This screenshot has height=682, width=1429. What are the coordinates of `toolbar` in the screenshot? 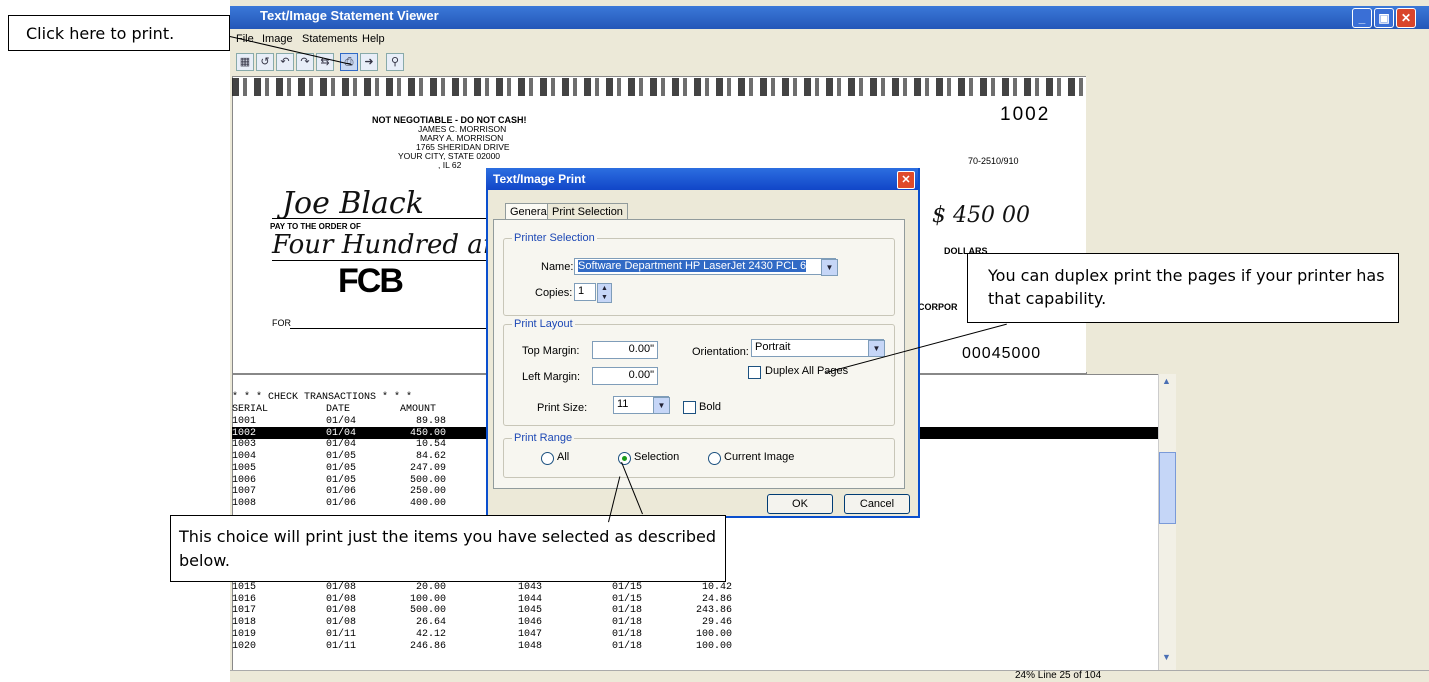 It's located at (829, 61).